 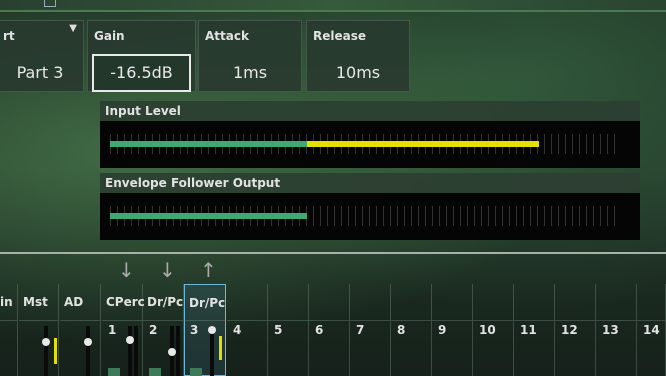 I want to click on strip-channel-number: 4, so click(x=247, y=348).